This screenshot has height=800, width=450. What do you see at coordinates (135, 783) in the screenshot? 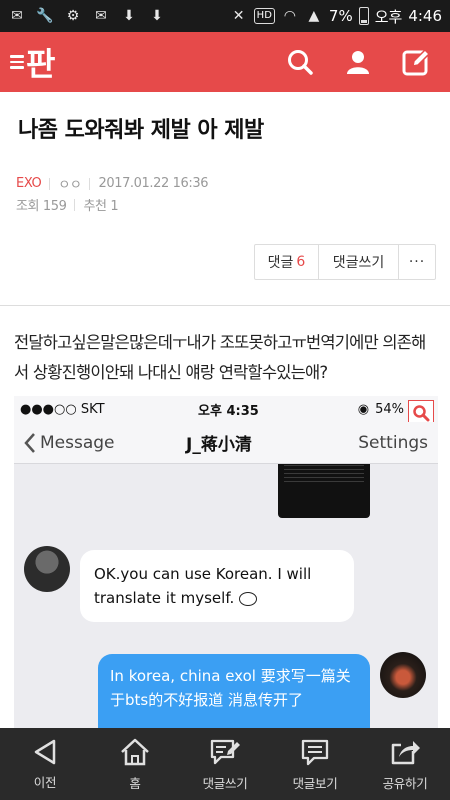
I see `nav-home-label: 홈` at bounding box center [135, 783].